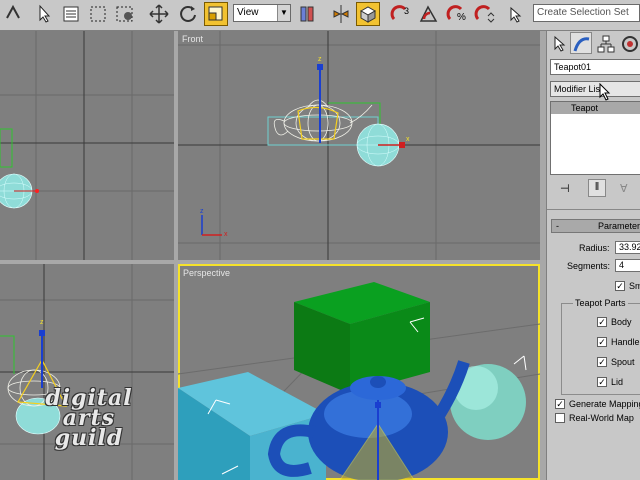 The height and width of the screenshot is (480, 640). What do you see at coordinates (89, 438) in the screenshot?
I see `watermark-line-3: guild` at bounding box center [89, 438].